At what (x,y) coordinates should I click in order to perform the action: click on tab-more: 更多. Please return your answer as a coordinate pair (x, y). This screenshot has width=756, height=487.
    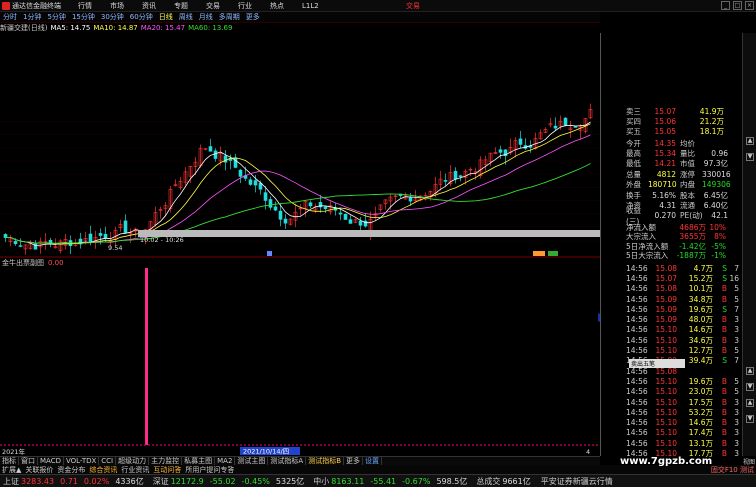
    Looking at the image, I should click on (253, 17).